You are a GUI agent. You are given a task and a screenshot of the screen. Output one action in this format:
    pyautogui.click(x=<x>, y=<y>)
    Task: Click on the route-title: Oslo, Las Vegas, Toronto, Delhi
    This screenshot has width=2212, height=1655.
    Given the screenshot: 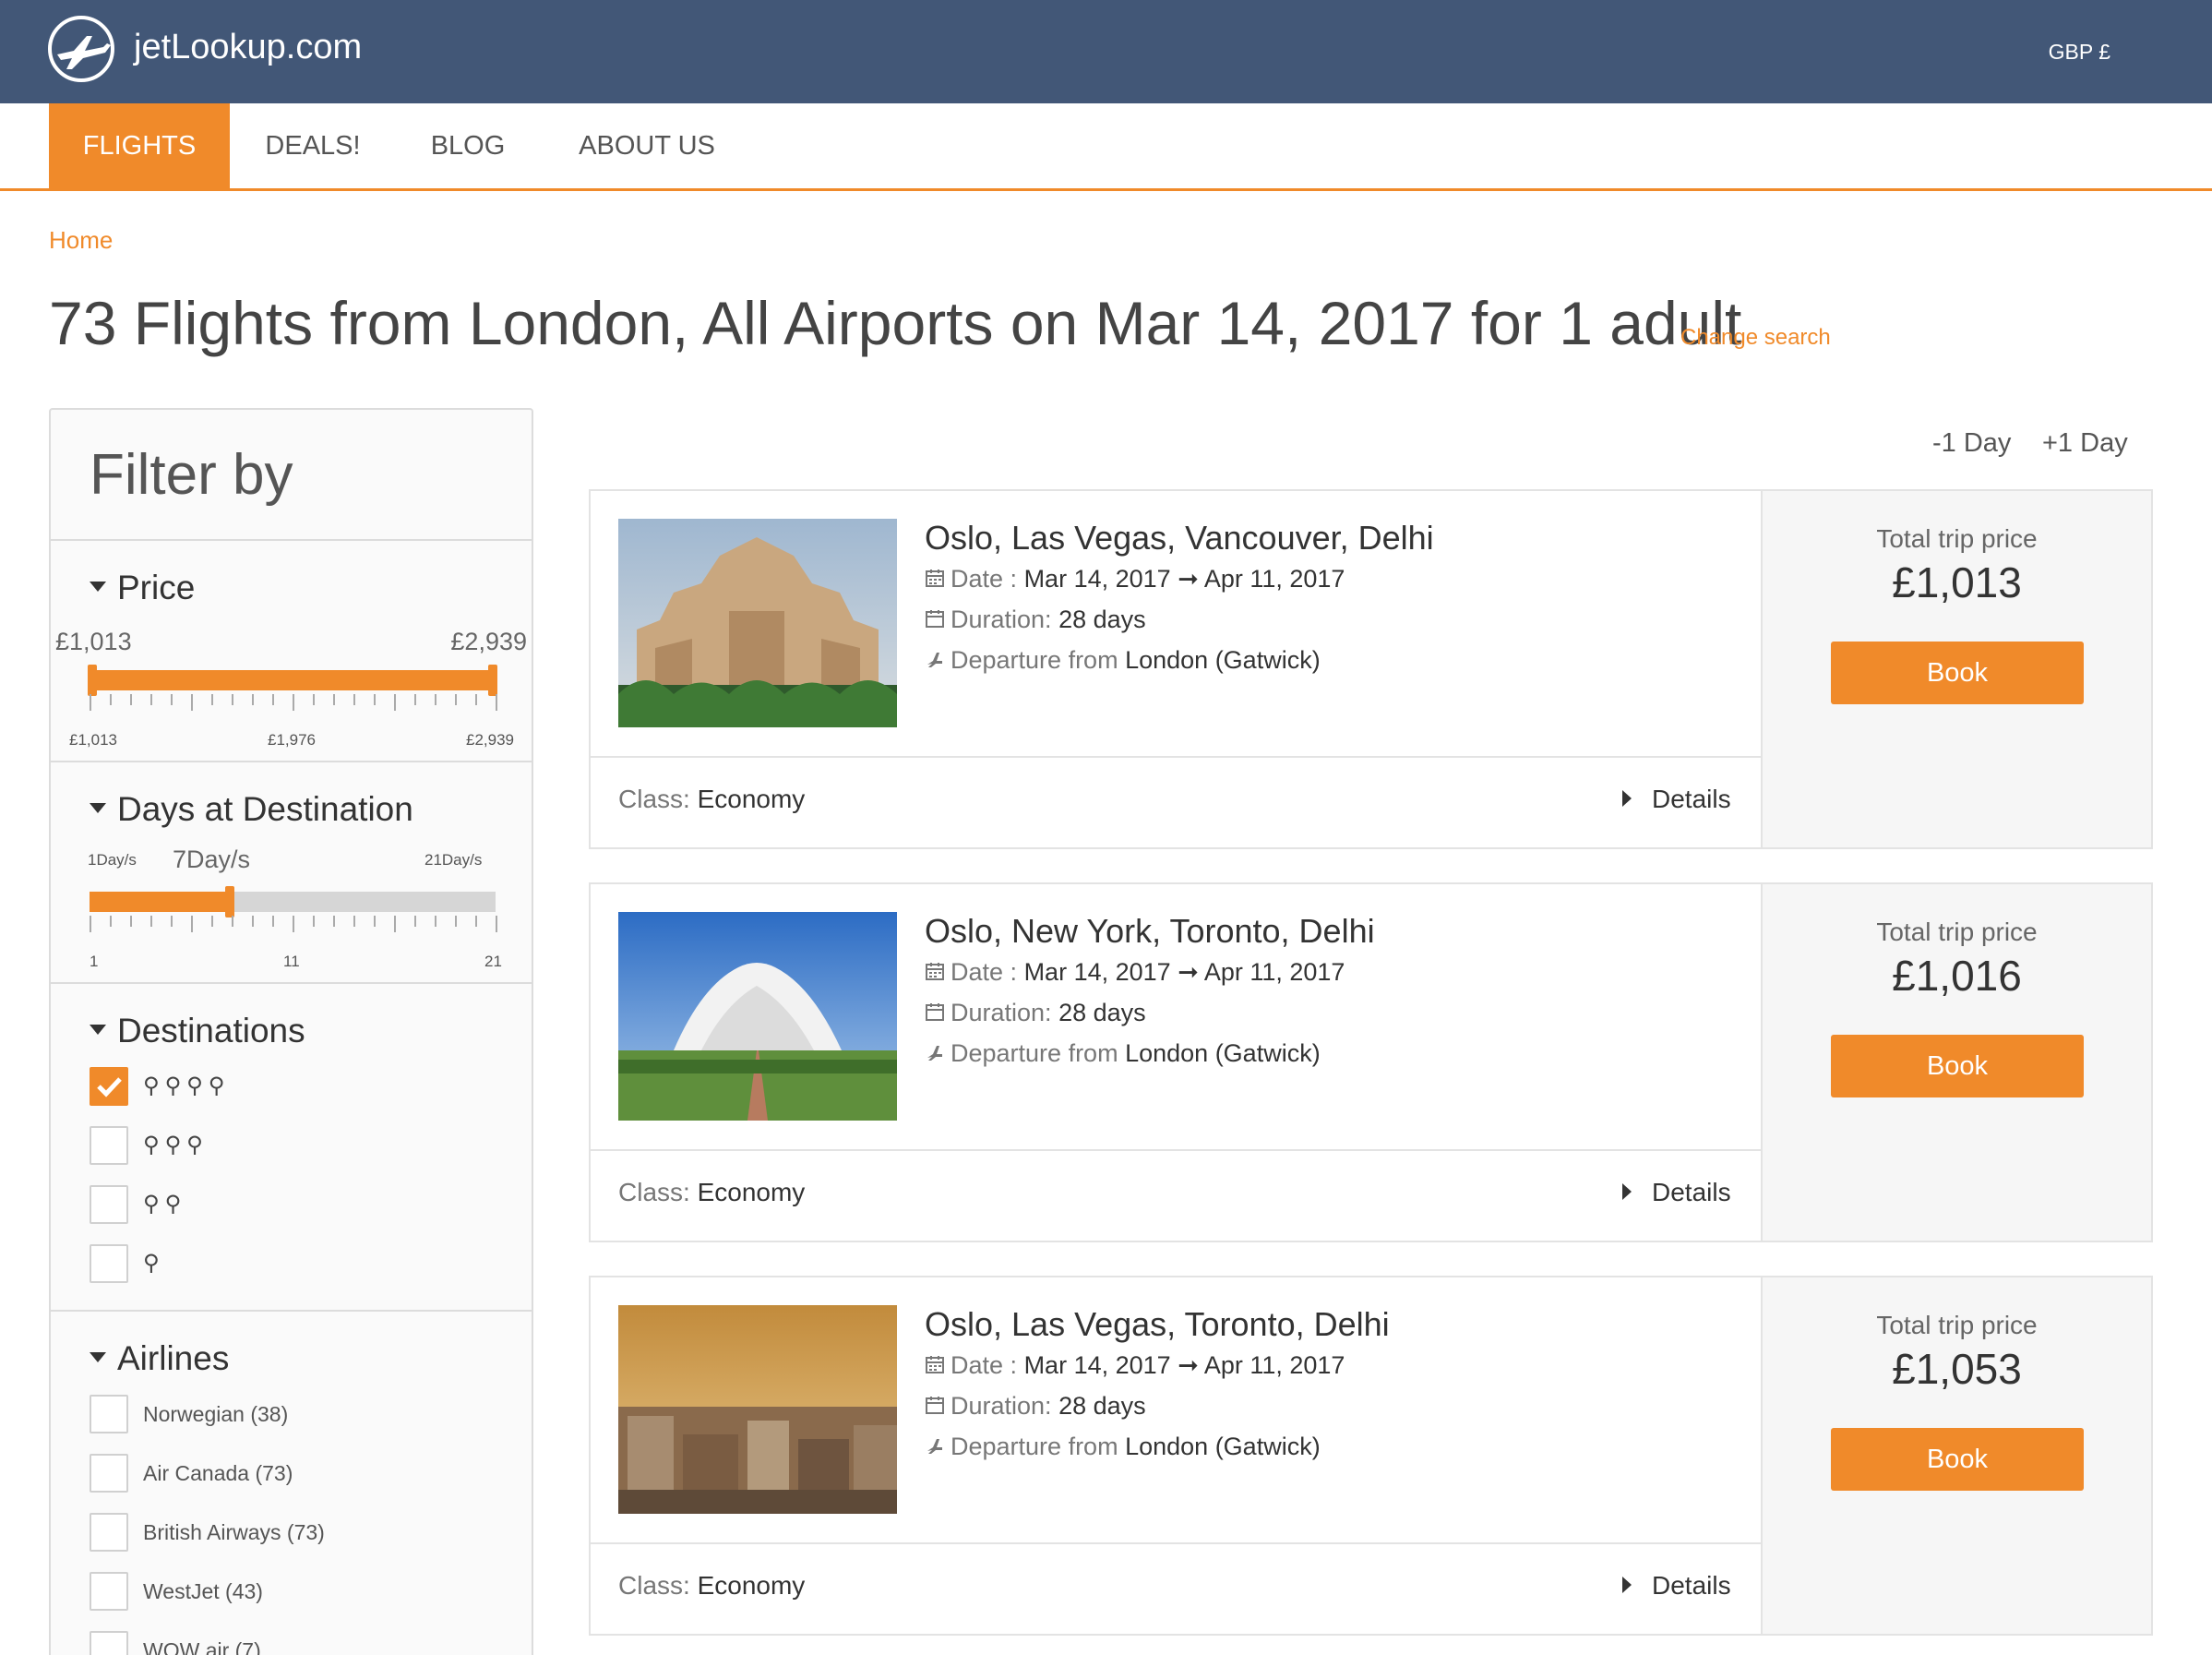 What is the action you would take?
    pyautogui.click(x=1157, y=1324)
    